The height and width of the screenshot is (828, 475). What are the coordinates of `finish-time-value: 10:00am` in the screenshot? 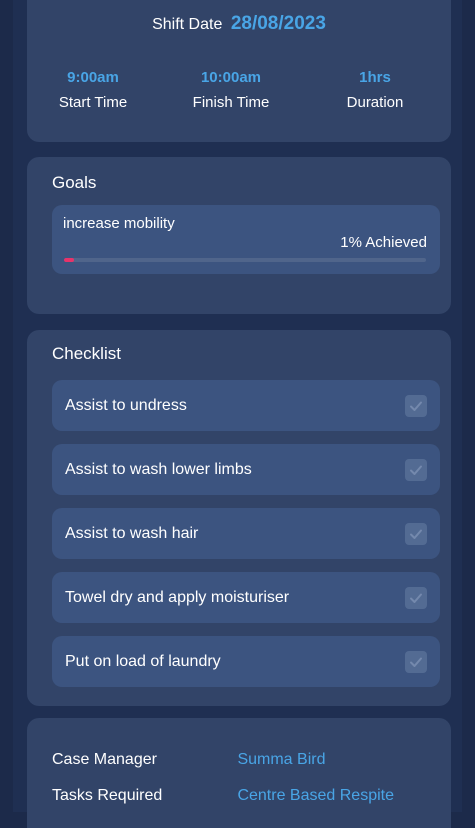 It's located at (231, 77).